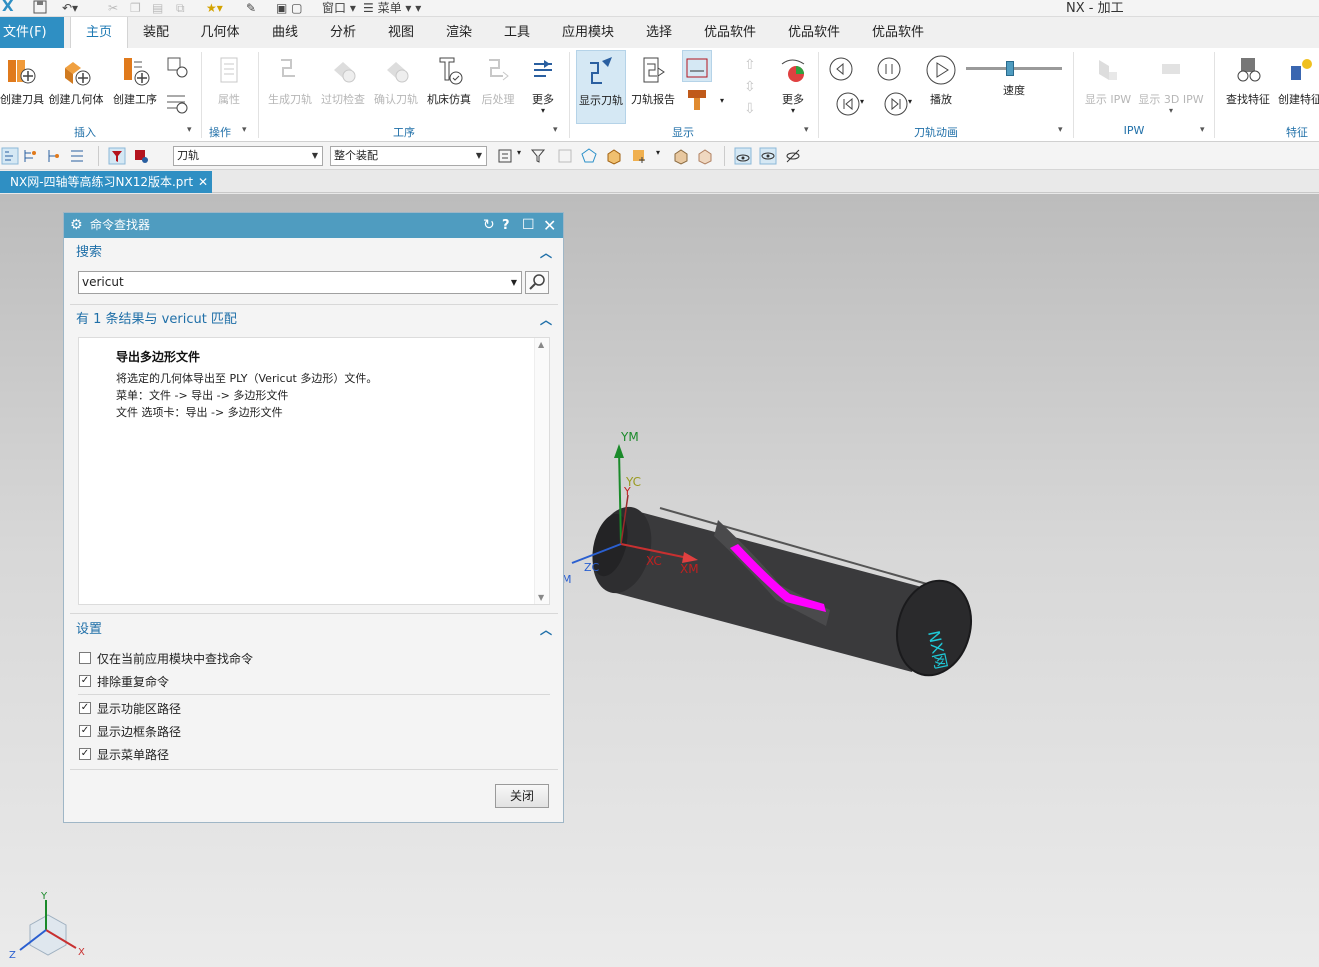 This screenshot has height=967, width=1319. Describe the element at coordinates (658, 152) in the screenshot. I see `snap-dropdown-icon: ▾` at that location.